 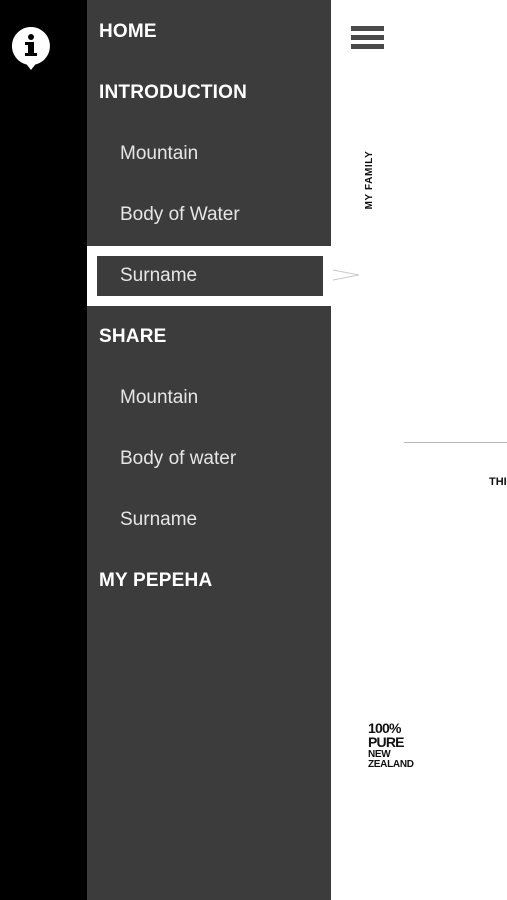 I want to click on section-vertical-label: MY FAMILY, so click(x=369, y=180).